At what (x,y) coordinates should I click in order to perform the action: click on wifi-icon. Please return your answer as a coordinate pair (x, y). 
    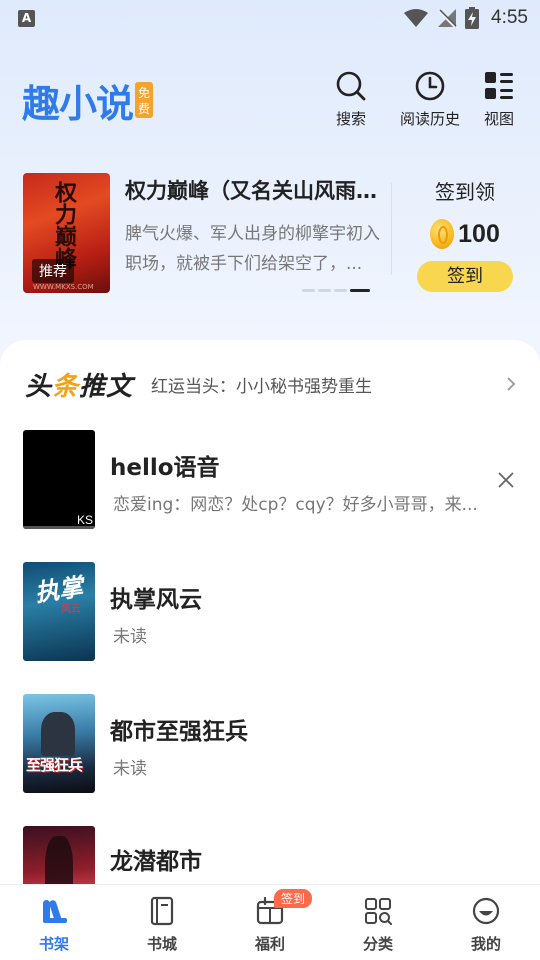
    Looking at the image, I should click on (416, 18).